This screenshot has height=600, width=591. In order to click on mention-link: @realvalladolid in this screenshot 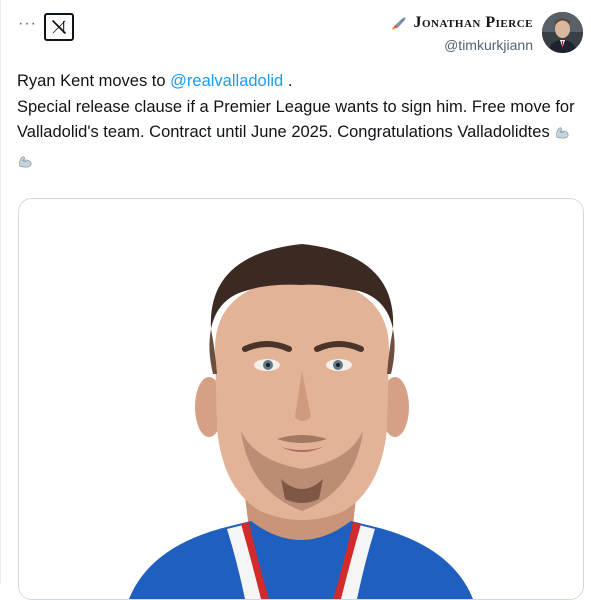, I will do `click(226, 81)`.